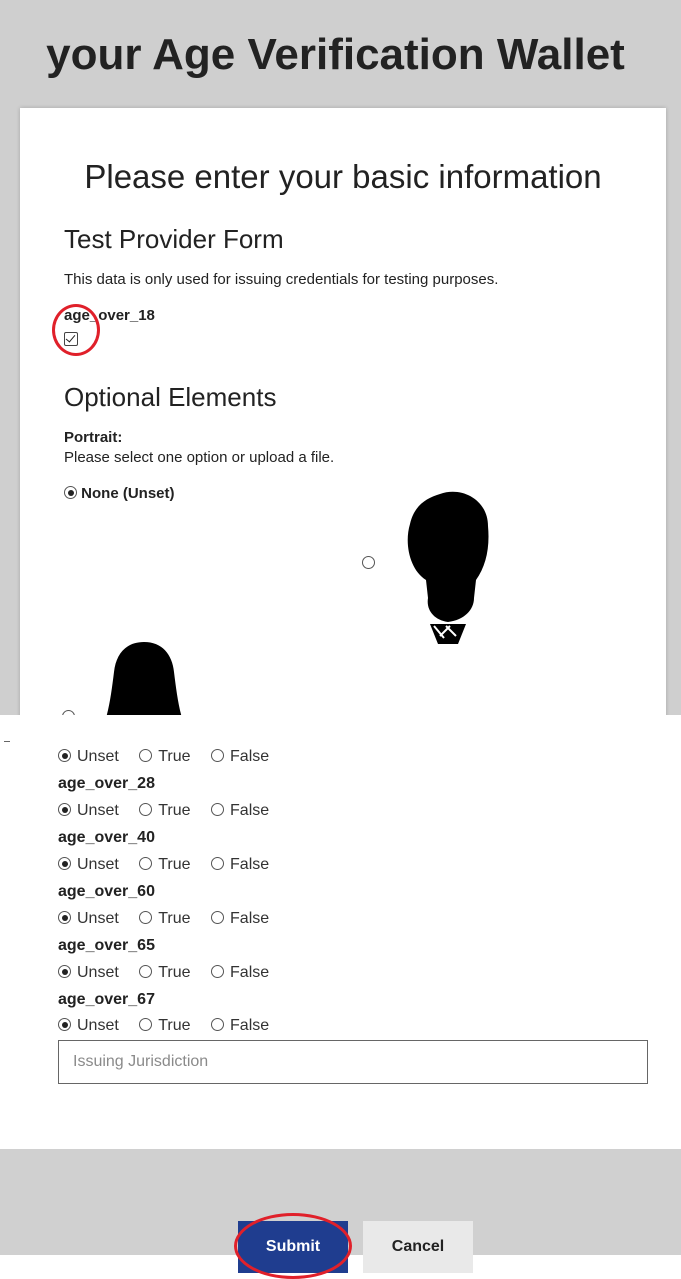  I want to click on age-over-18-label: age_over_18, so click(109, 315).